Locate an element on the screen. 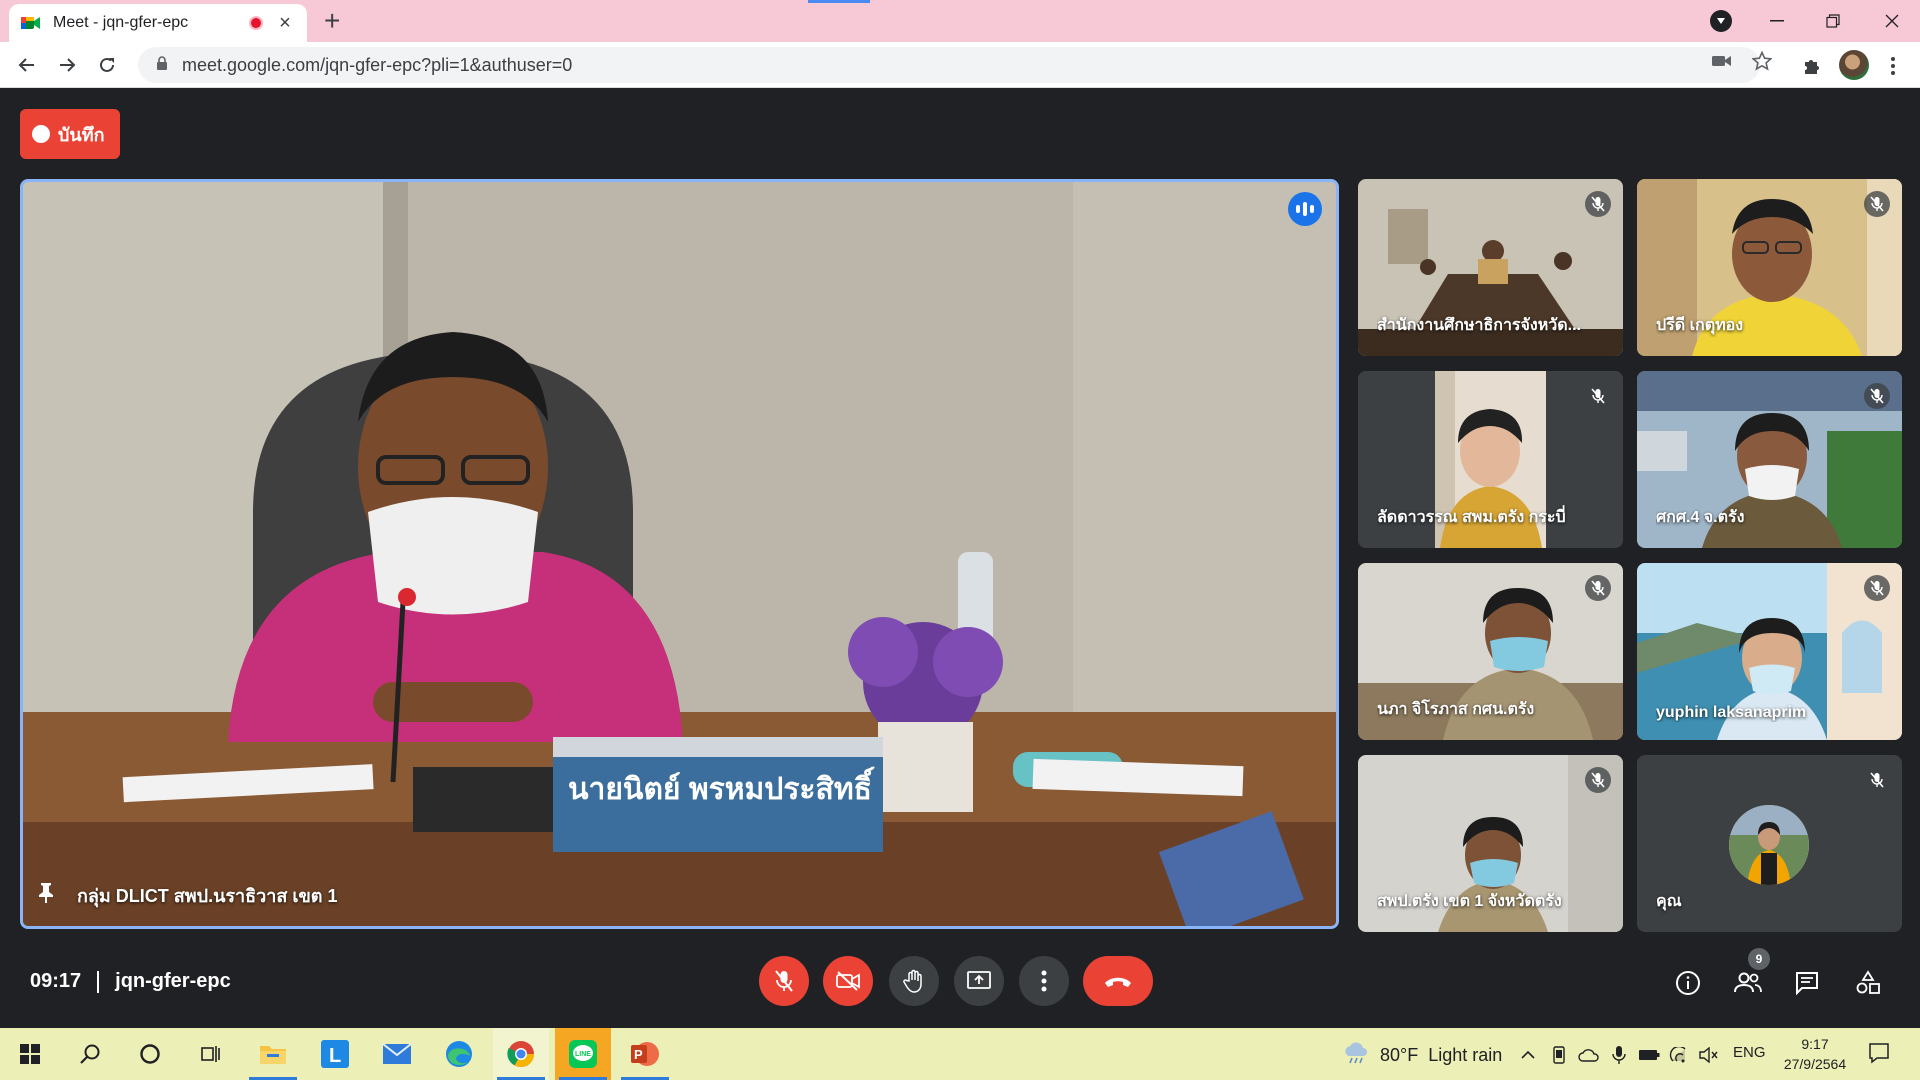  battery-icon is located at coordinates (1649, 1055).